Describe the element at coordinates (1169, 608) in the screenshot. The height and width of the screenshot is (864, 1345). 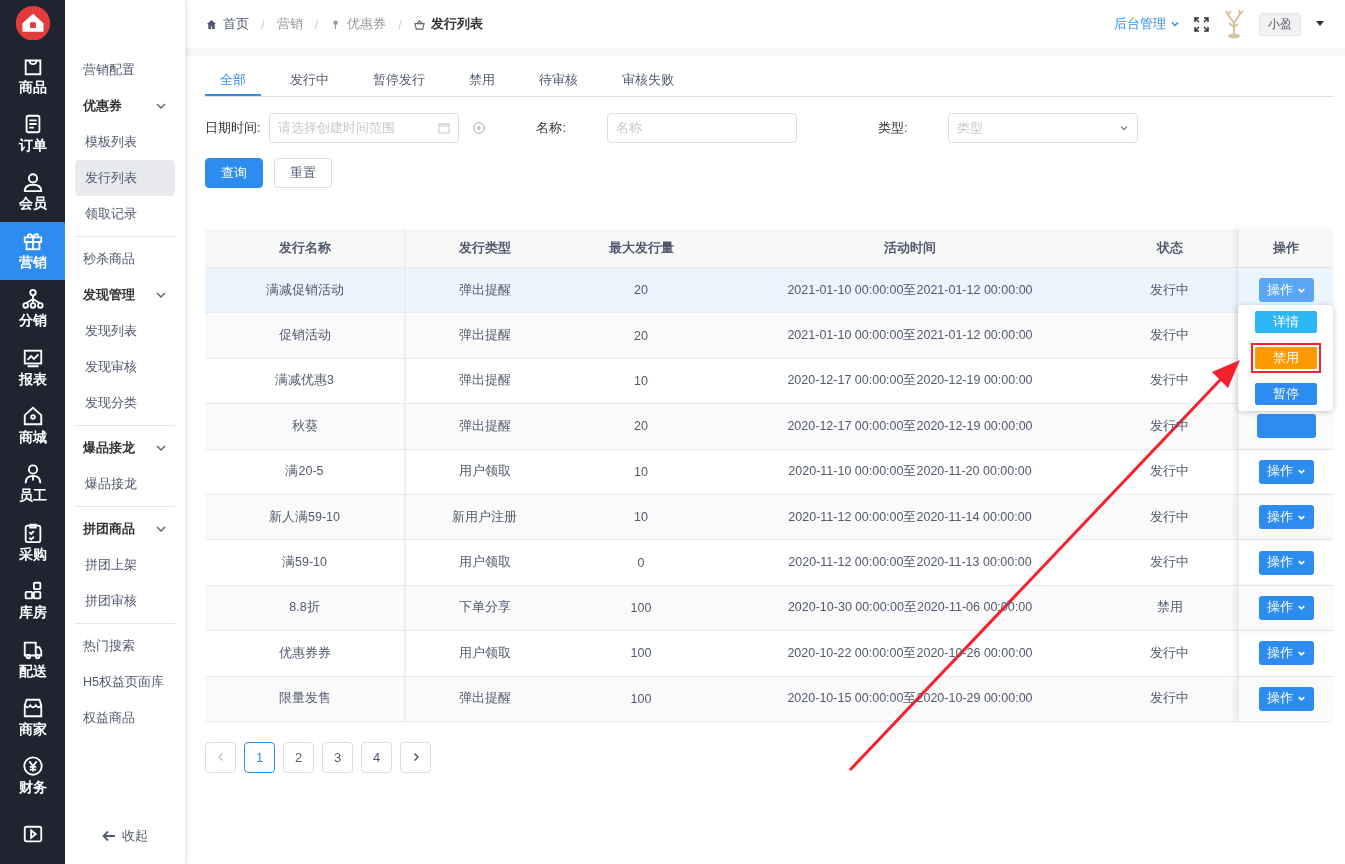
I see `table-cell: 禁用` at that location.